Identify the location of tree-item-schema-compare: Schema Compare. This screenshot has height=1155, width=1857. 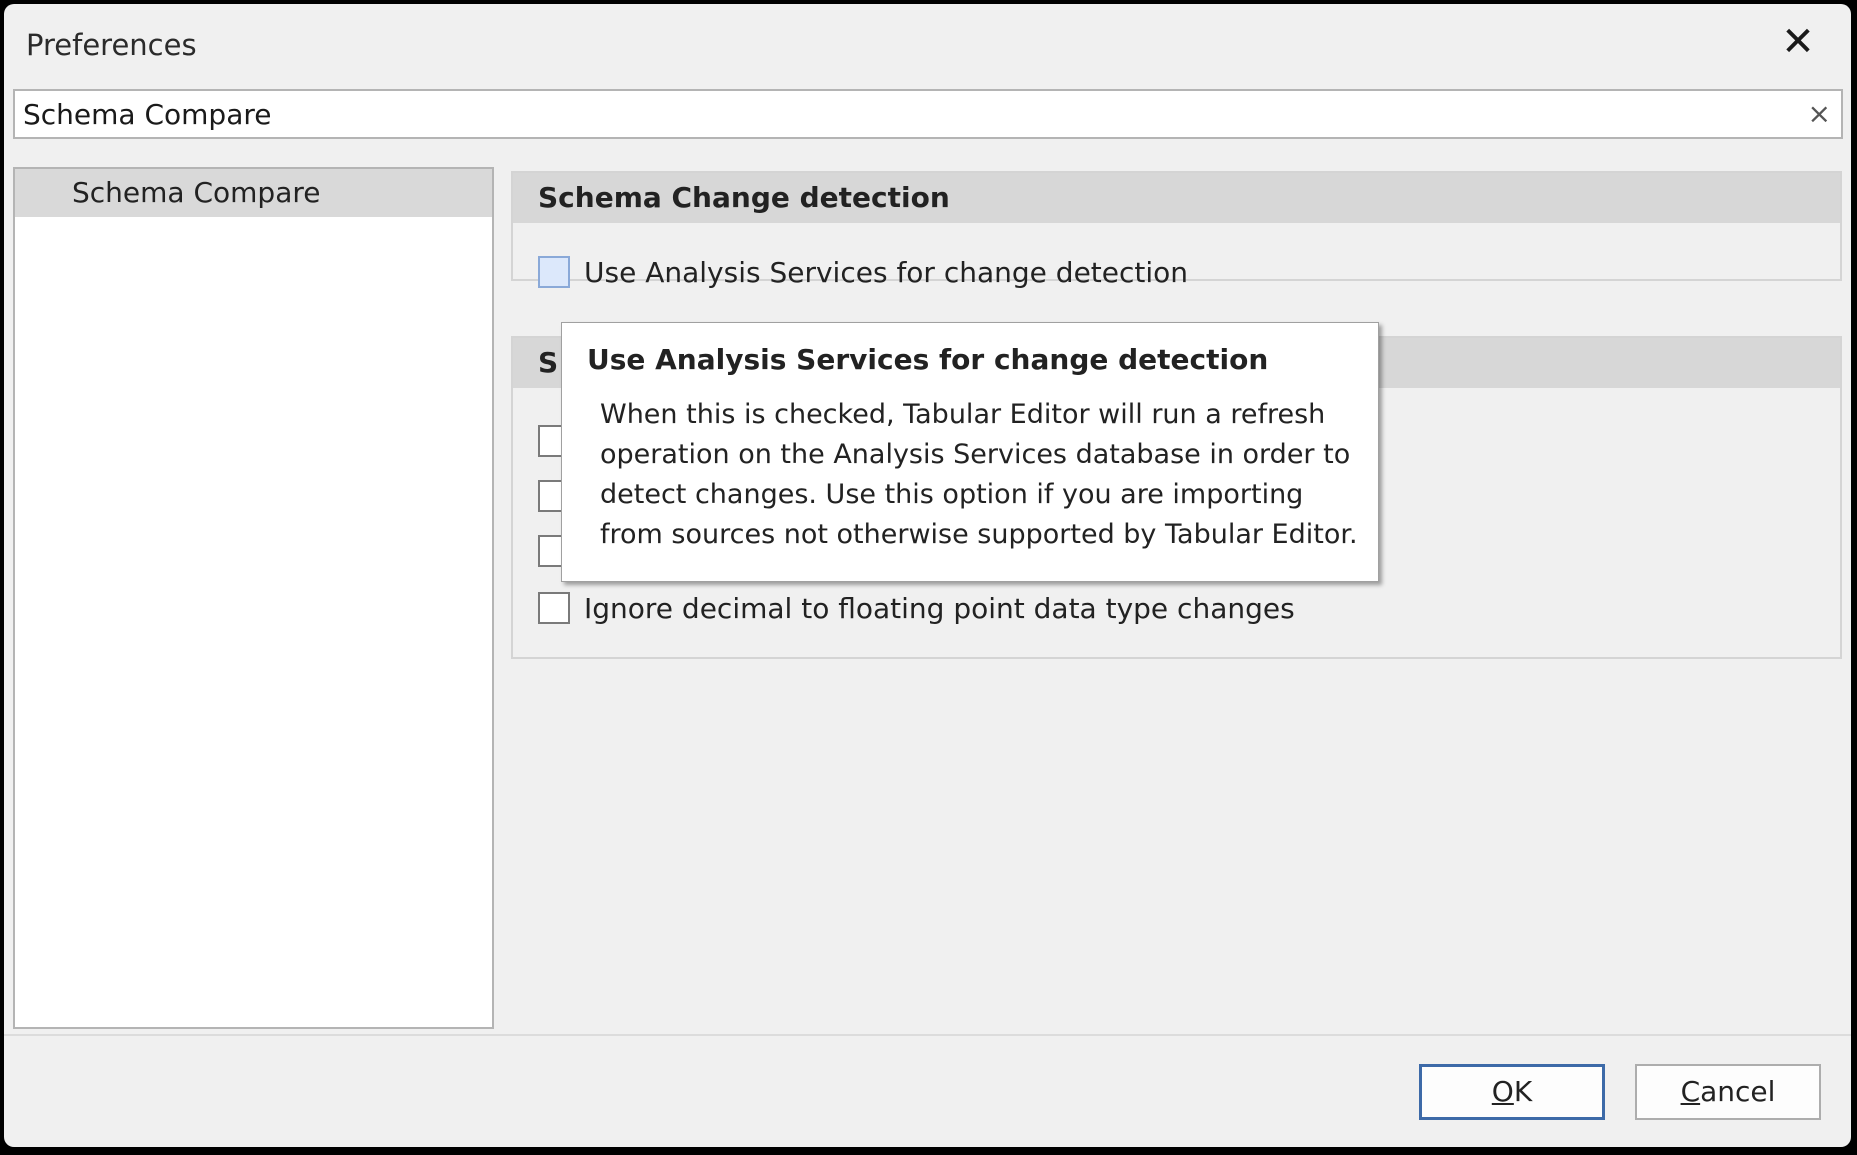
(253, 193).